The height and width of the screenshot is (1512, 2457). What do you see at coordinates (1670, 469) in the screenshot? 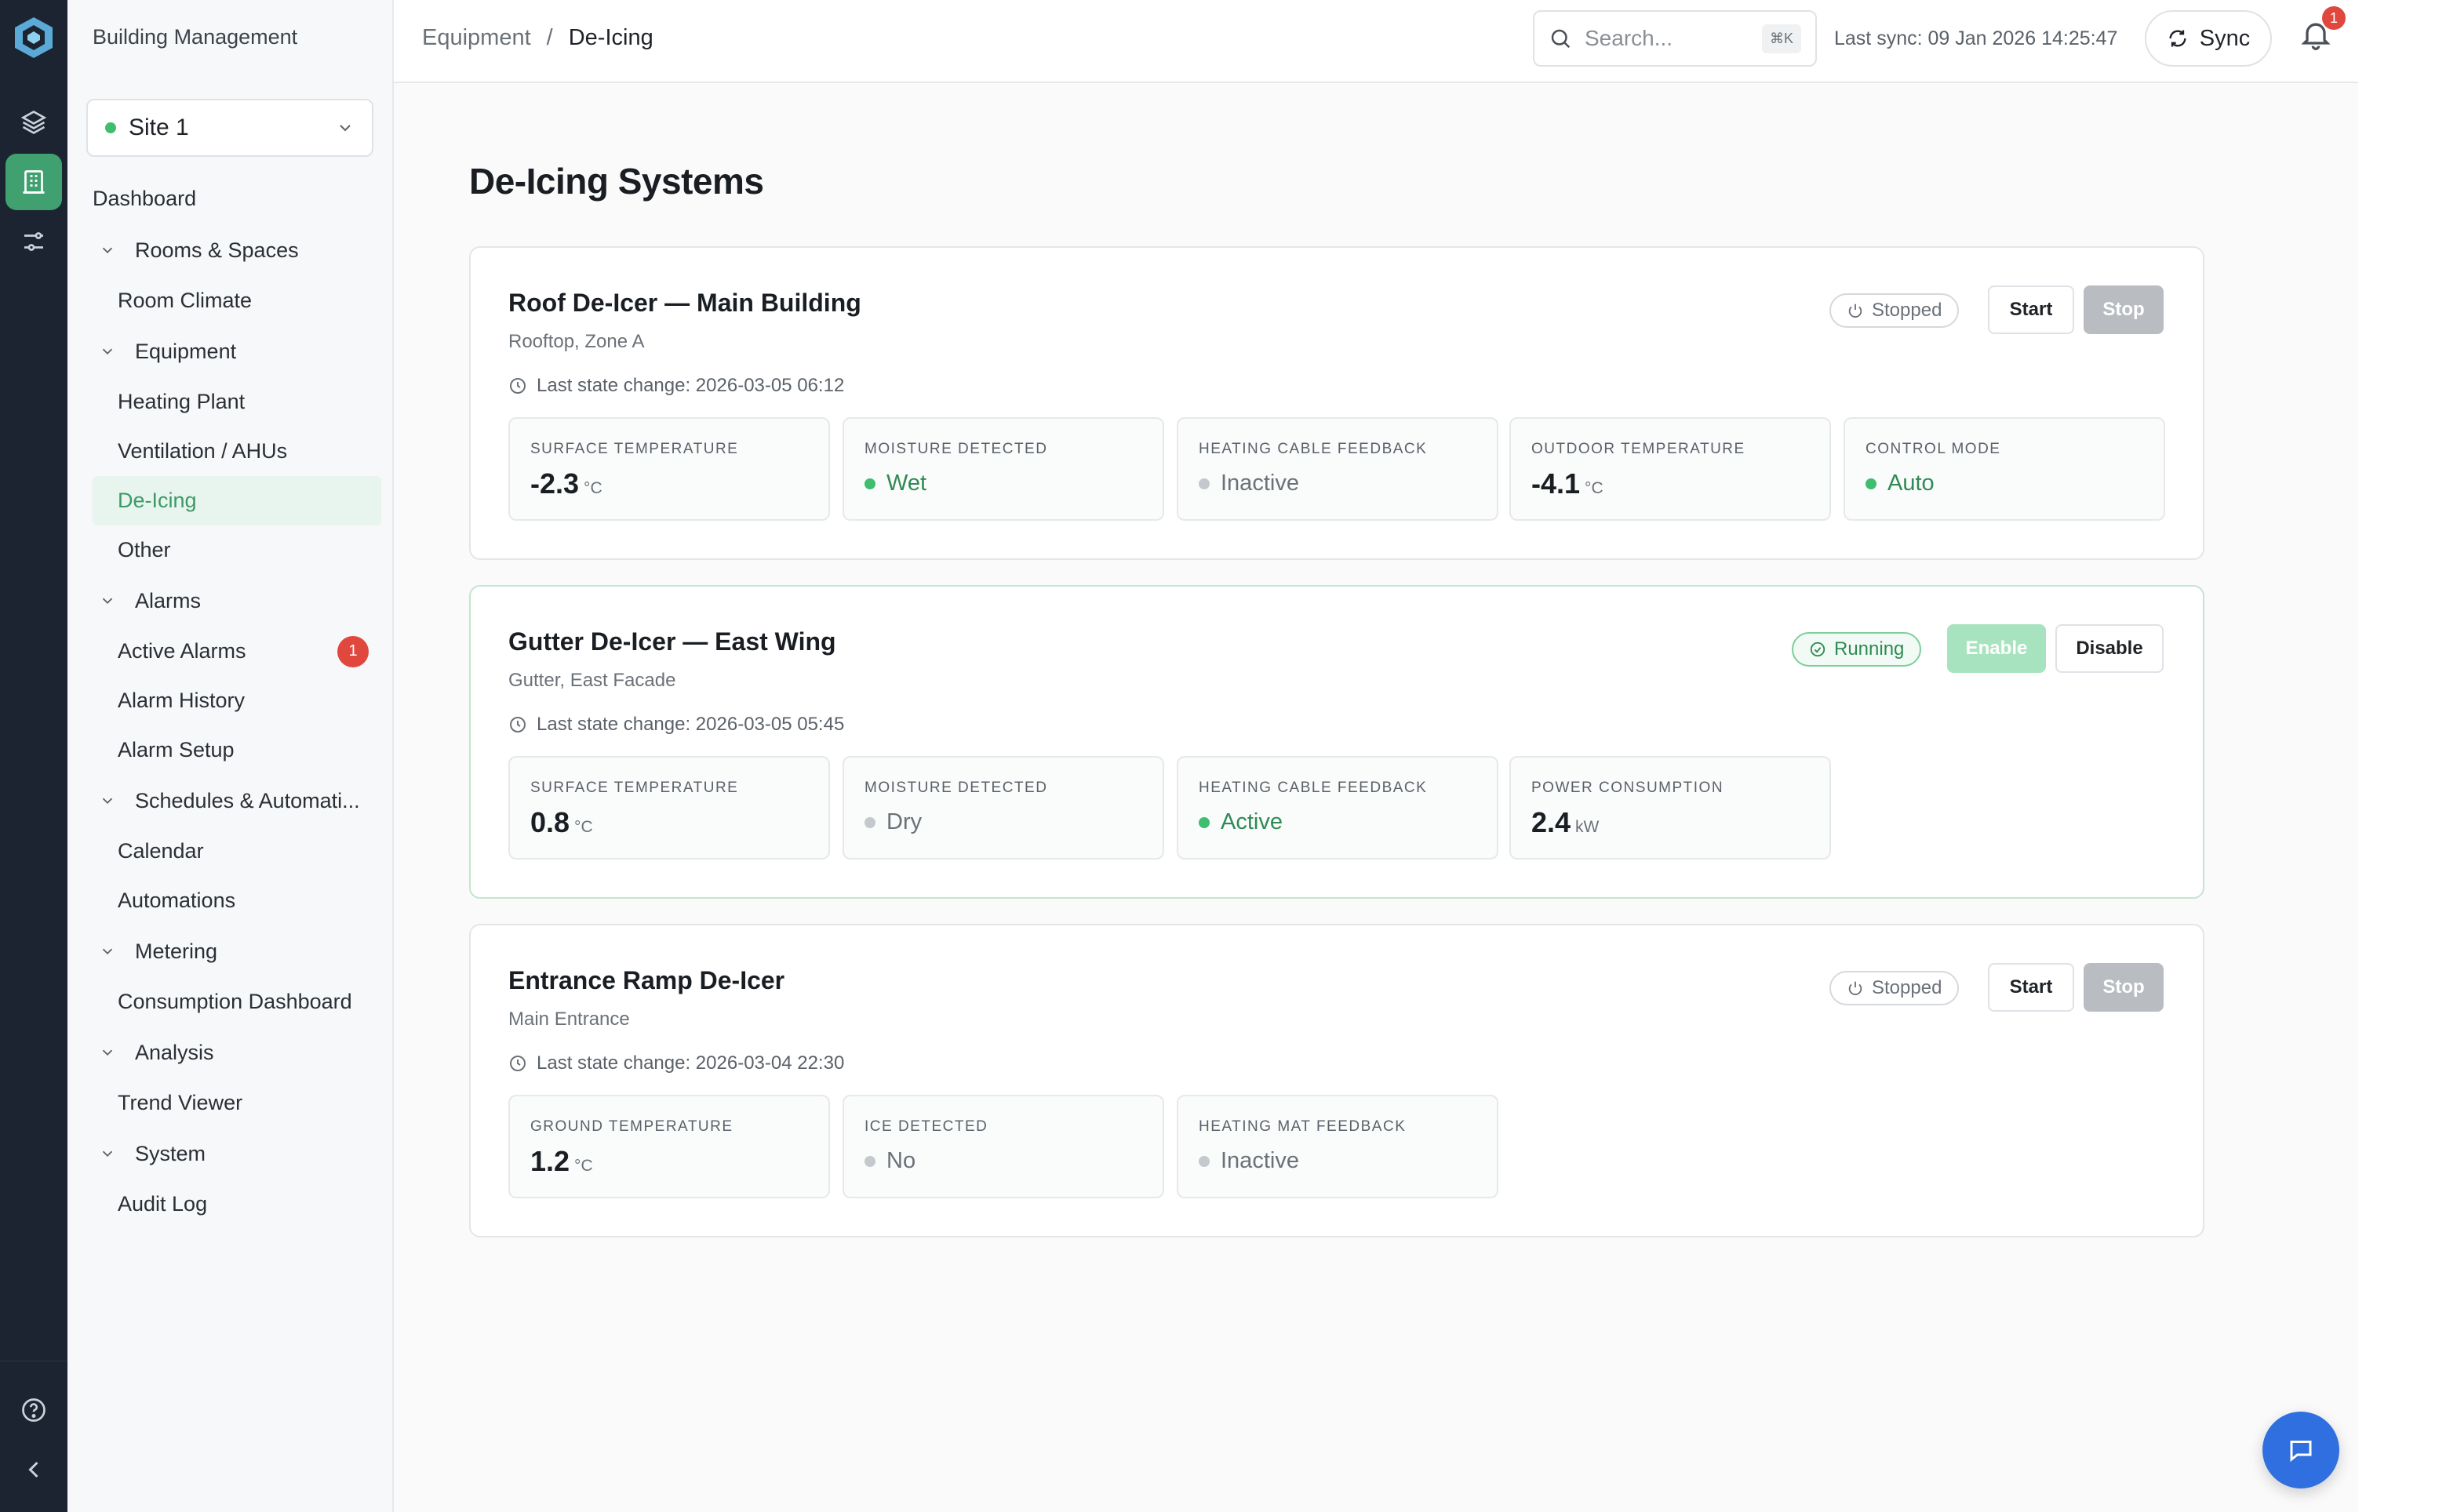
I see `metric-outdoor-temperature: OUTDOOR TEMPERATURE -4.1 °C` at bounding box center [1670, 469].